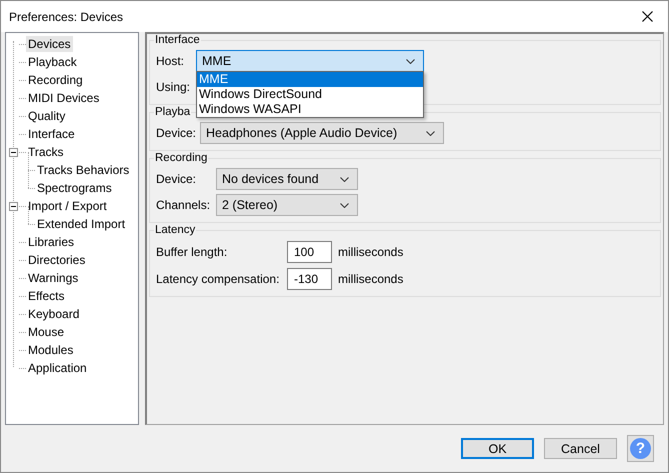  What do you see at coordinates (647, 16) in the screenshot?
I see `close-icon` at bounding box center [647, 16].